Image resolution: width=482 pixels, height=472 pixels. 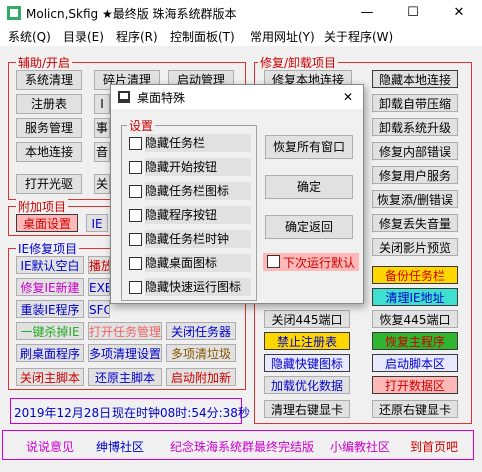 What do you see at coordinates (319, 263) in the screenshot?
I see `next-run-default-label: 下次运行默认` at bounding box center [319, 263].